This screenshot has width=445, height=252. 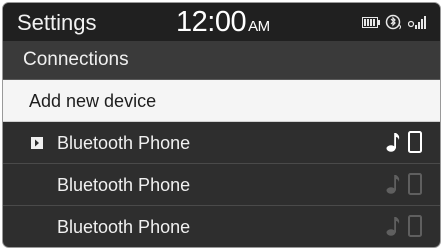 I want to click on status-bar: Settings 12:00 AM, so click(x=221, y=22).